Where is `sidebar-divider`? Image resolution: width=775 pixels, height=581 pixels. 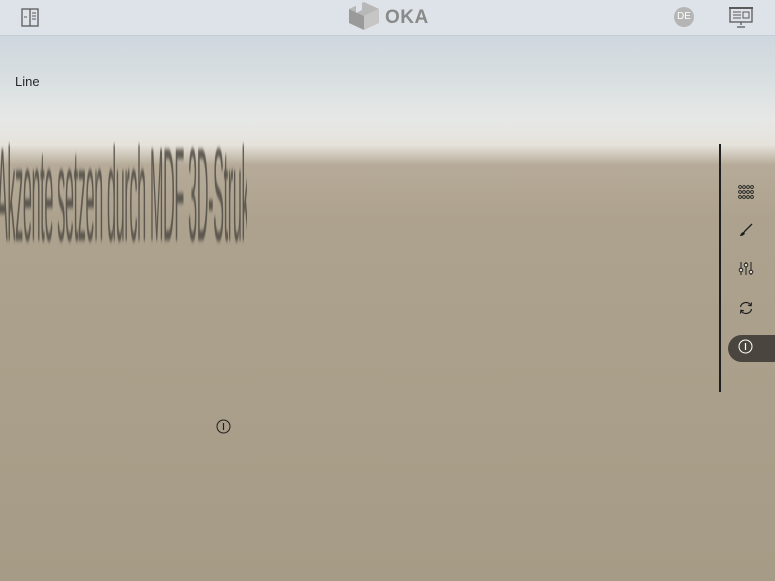 sidebar-divider is located at coordinates (720, 268).